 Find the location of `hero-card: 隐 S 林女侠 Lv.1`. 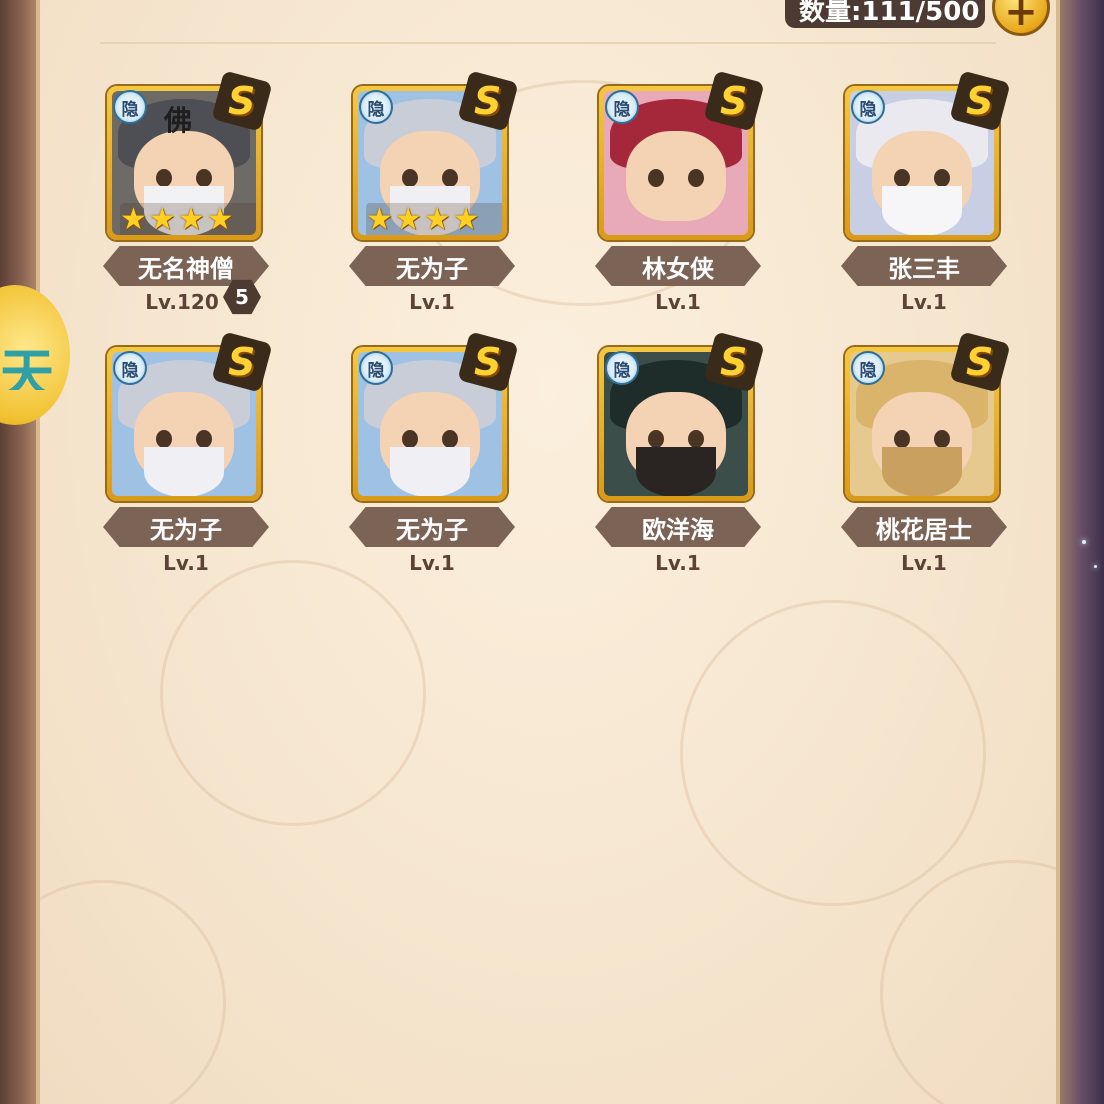

hero-card: 隐 S 林女侠 Lv.1 is located at coordinates (680, 198).